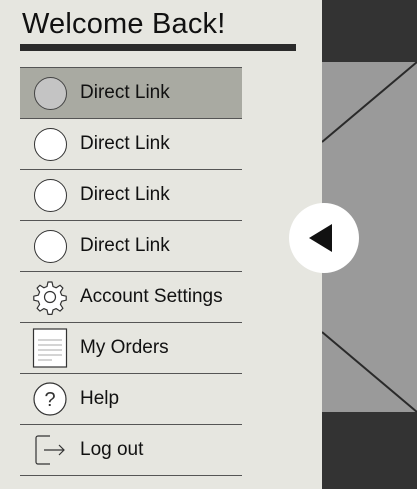 The width and height of the screenshot is (417, 489). I want to click on question-icon: ?, so click(50, 399).